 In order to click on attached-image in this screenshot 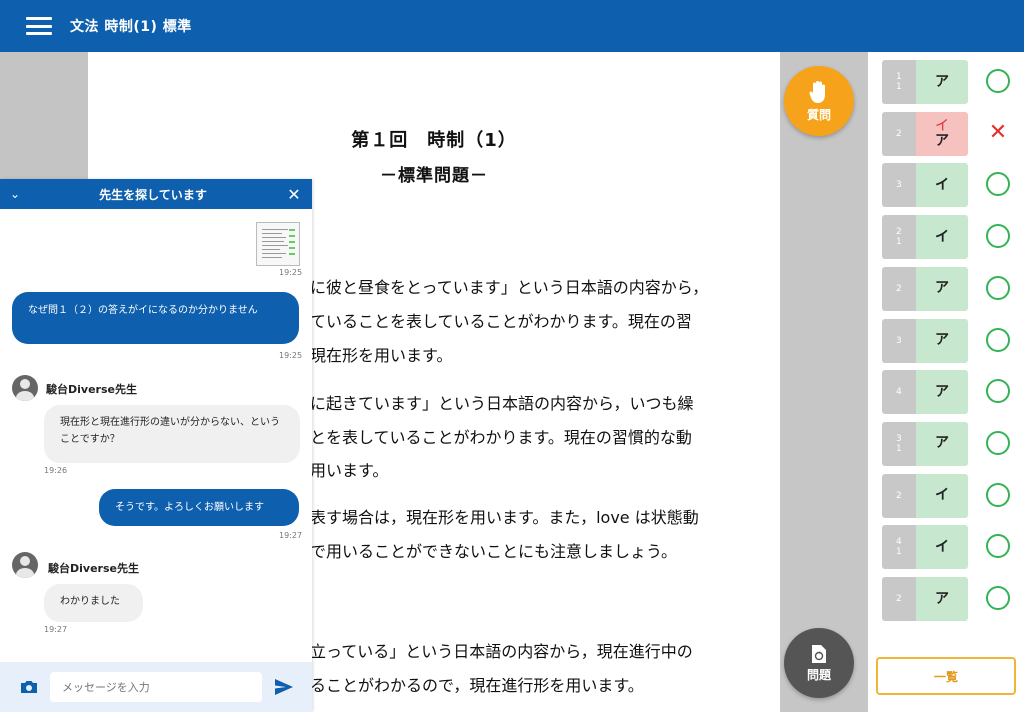, I will do `click(278, 244)`.